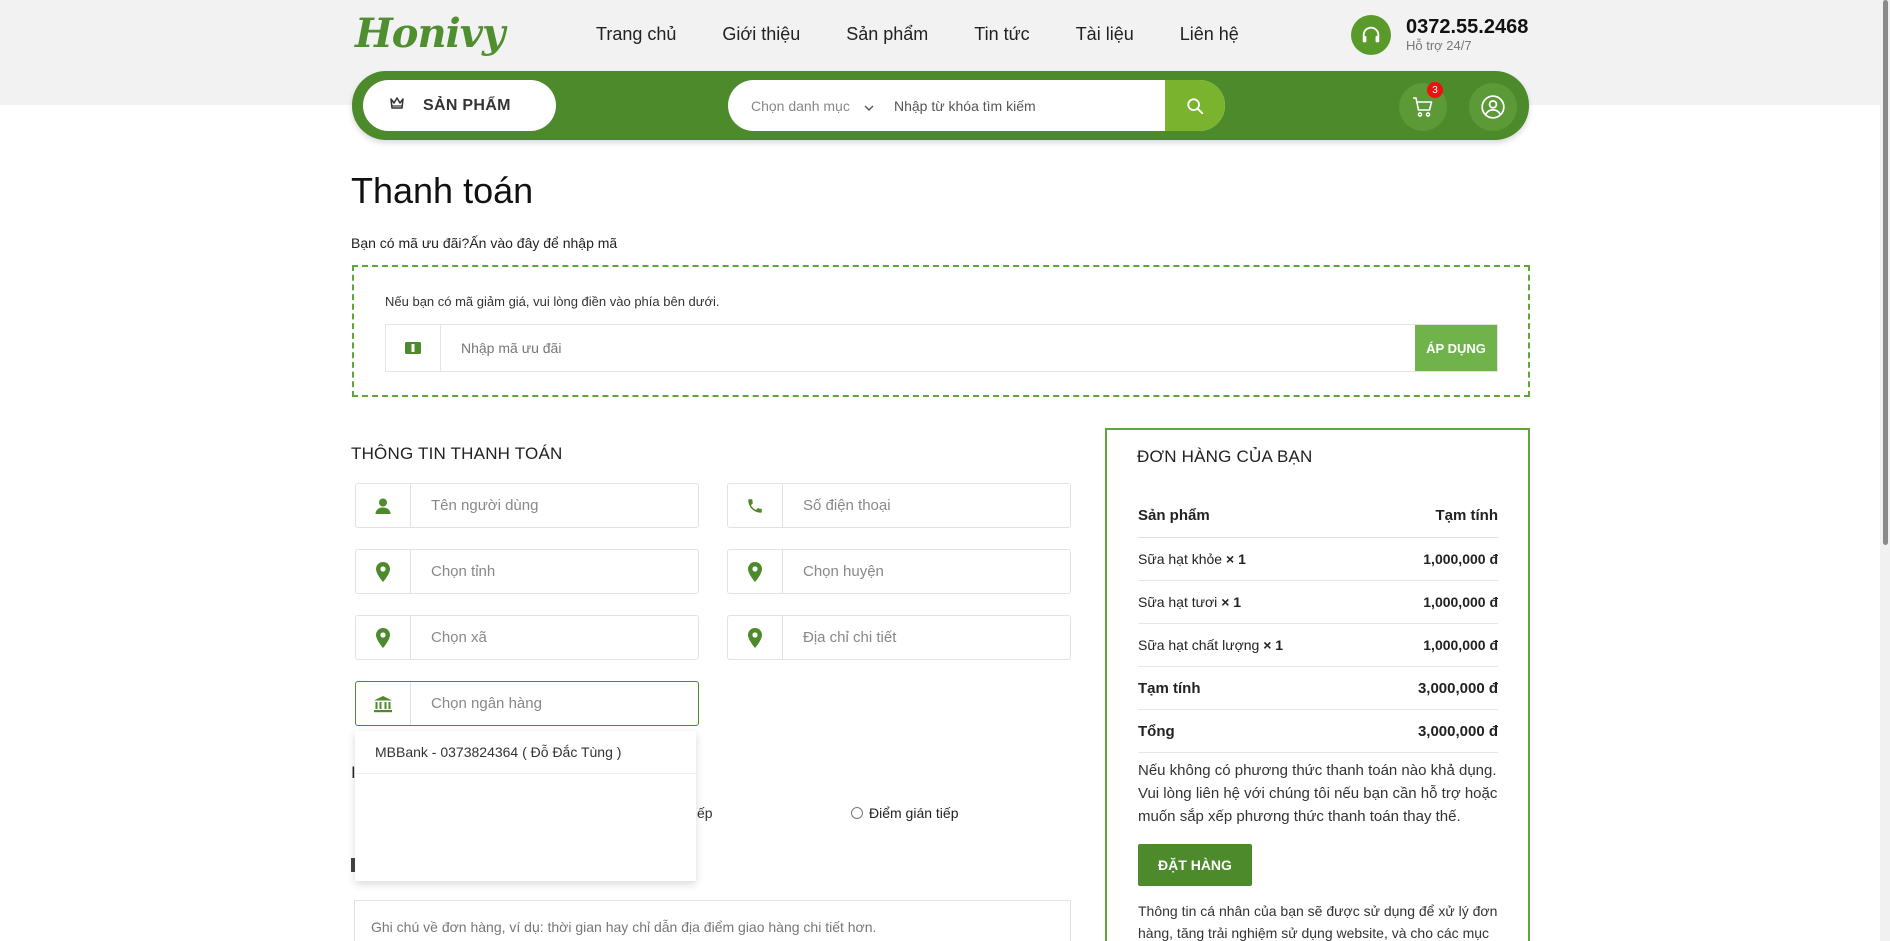 The height and width of the screenshot is (941, 1890). I want to click on chevron-down-icon, so click(869, 106).